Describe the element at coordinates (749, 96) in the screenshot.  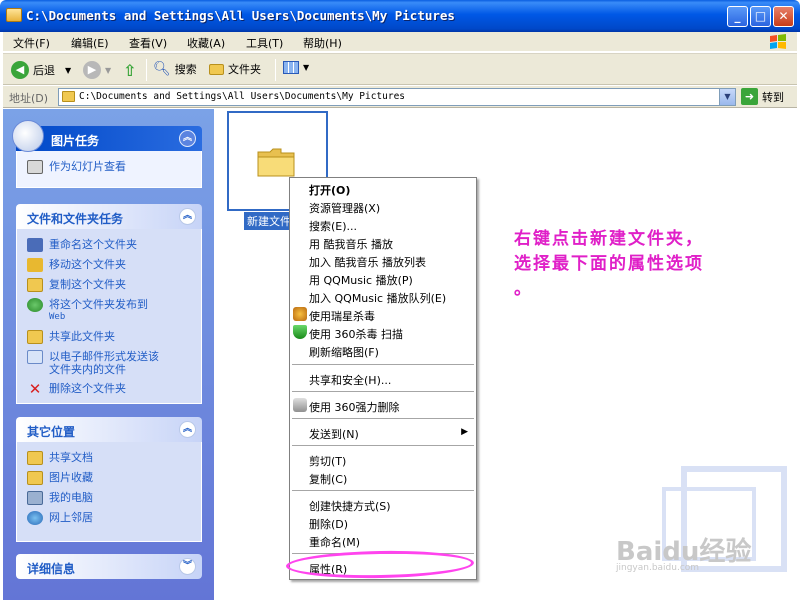
I see `go-arrow-icon: ➜` at that location.